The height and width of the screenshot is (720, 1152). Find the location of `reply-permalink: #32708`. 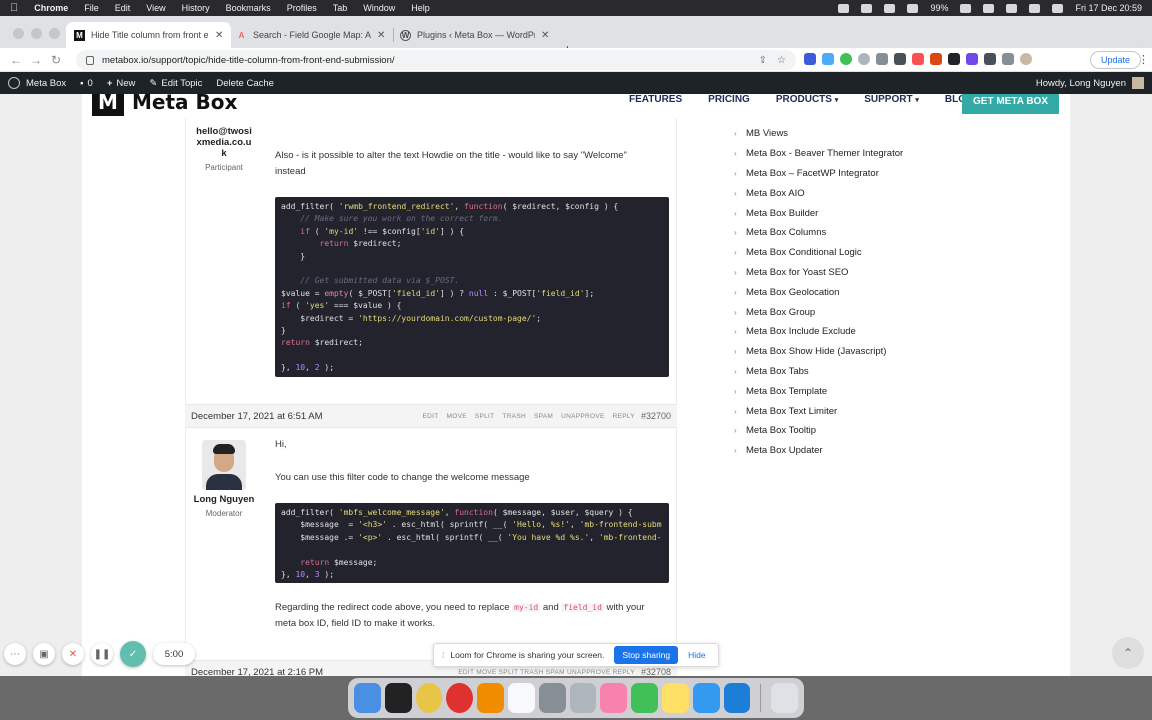

reply-permalink: #32708 is located at coordinates (656, 671).